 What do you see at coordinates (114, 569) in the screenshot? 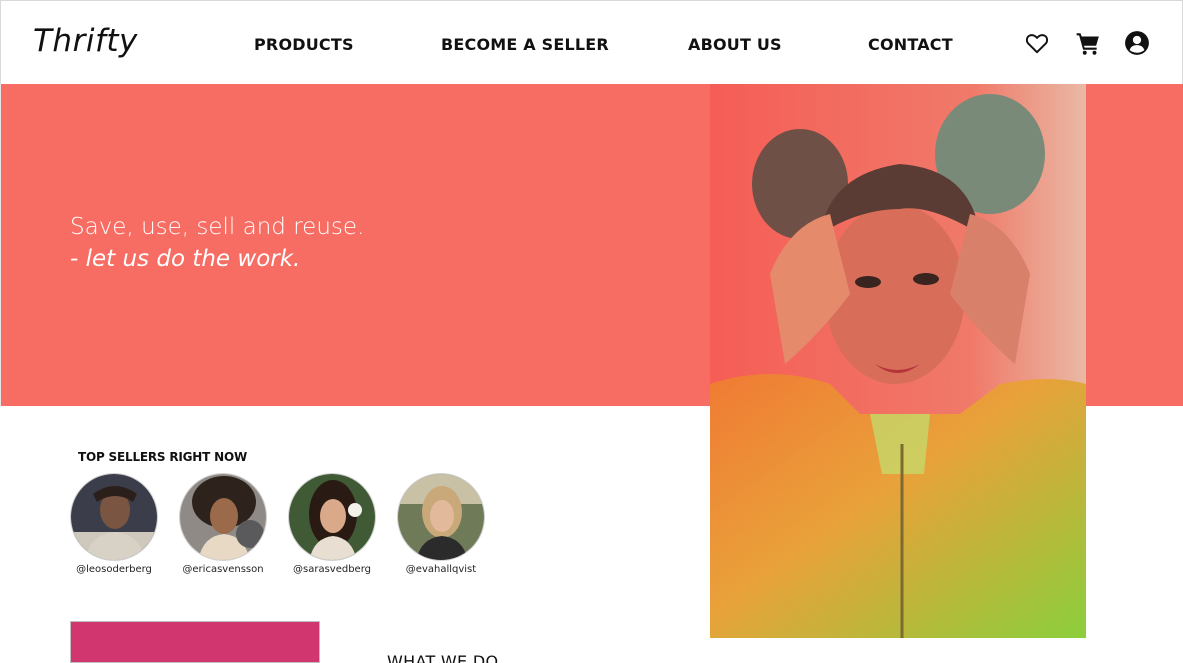
I see `seller-handle: @leosoderberg` at bounding box center [114, 569].